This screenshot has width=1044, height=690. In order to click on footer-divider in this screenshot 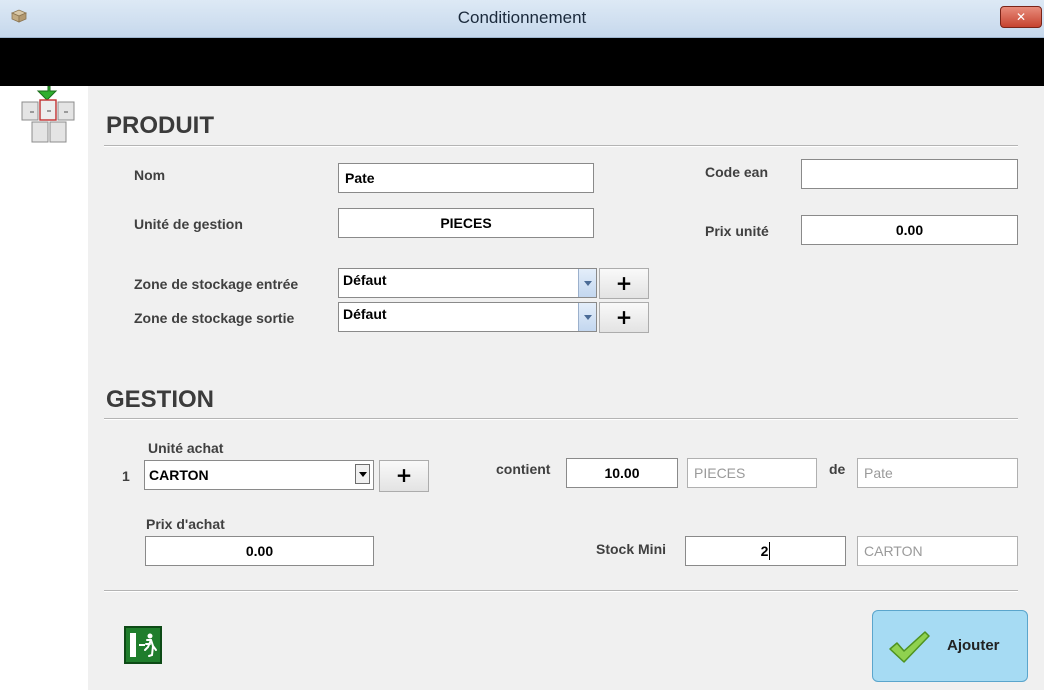, I will do `click(561, 591)`.